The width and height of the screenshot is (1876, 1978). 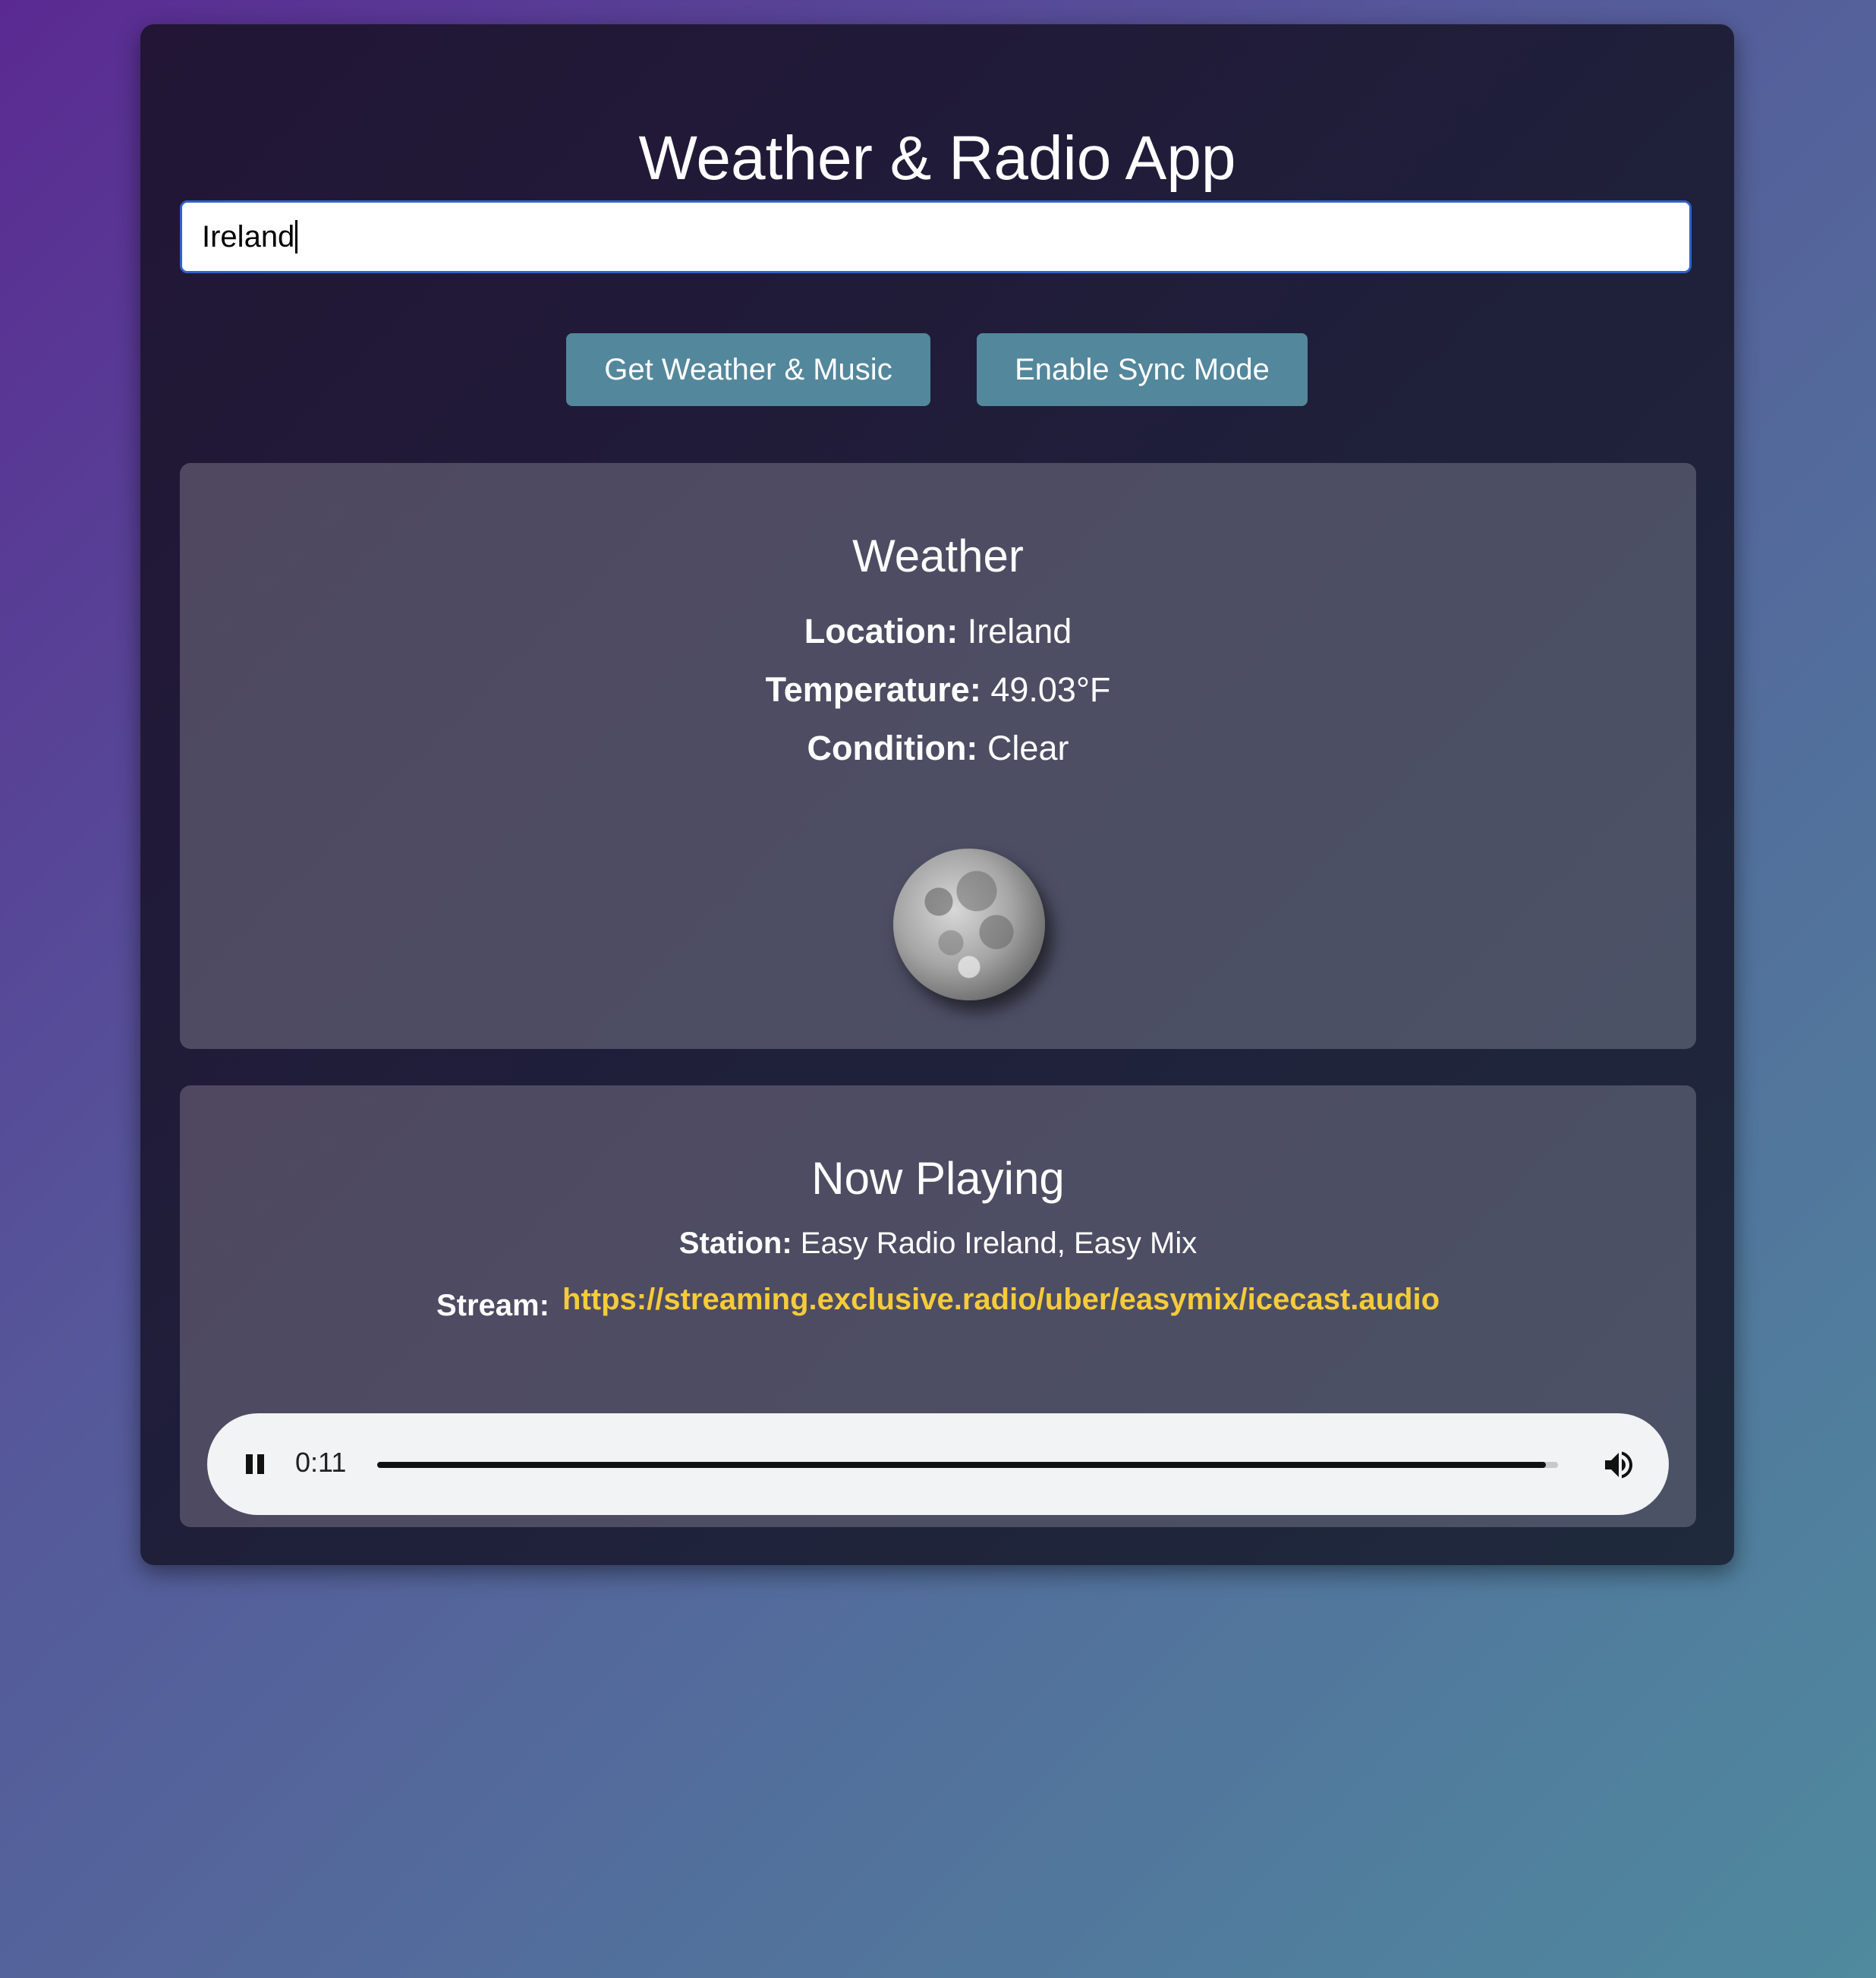 What do you see at coordinates (936, 236) in the screenshot?
I see `city-search-input: Ireland` at bounding box center [936, 236].